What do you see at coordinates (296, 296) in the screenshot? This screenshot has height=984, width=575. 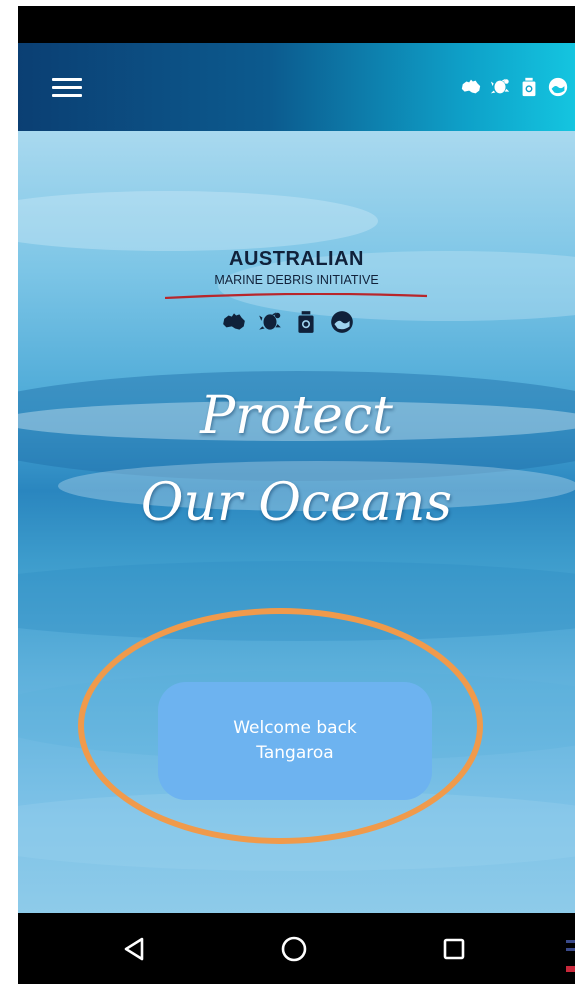 I see `brand-underline` at bounding box center [296, 296].